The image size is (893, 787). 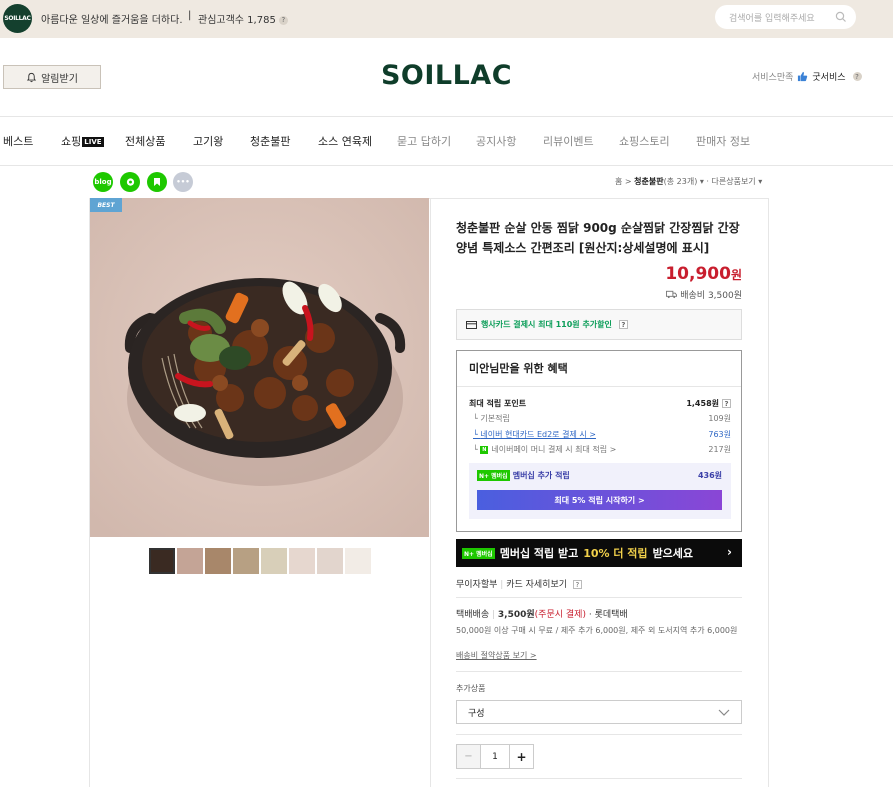 What do you see at coordinates (618, 181) in the screenshot?
I see `breadcrumb-home: 홈` at bounding box center [618, 181].